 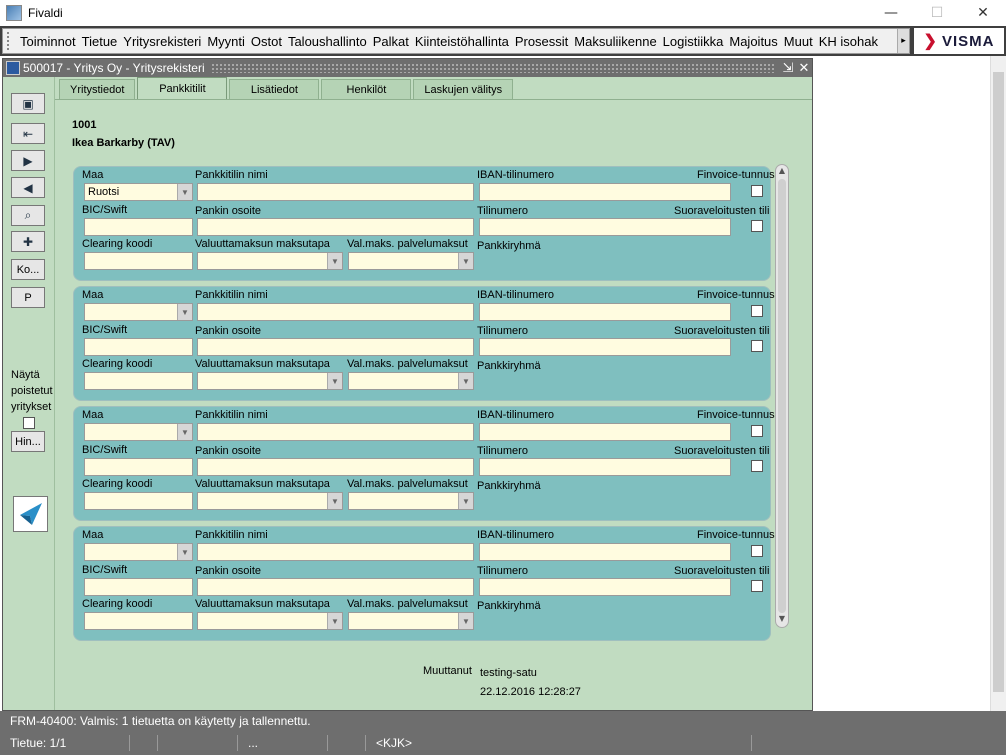 I want to click on menu-palkat: Palkat, so click(x=391, y=41).